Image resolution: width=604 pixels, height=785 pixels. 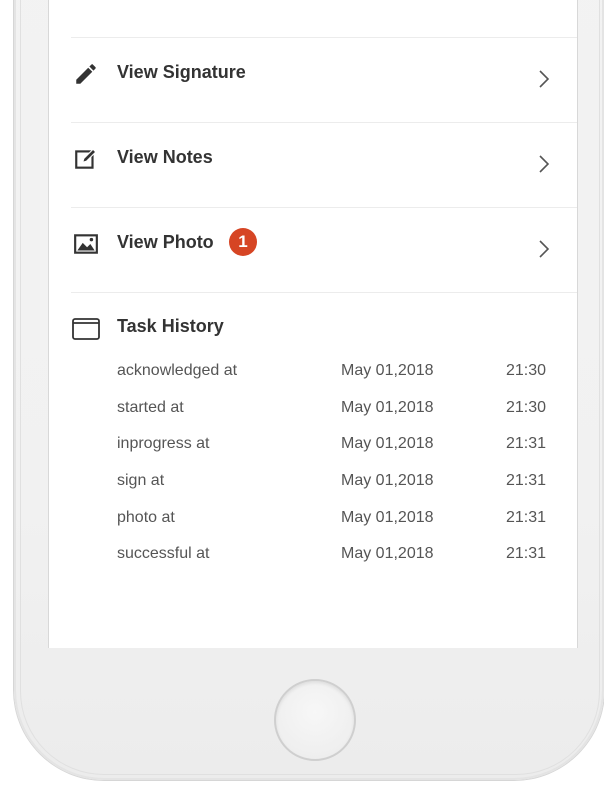 I want to click on menu-item-view-notes: View Notes, so click(x=313, y=165).